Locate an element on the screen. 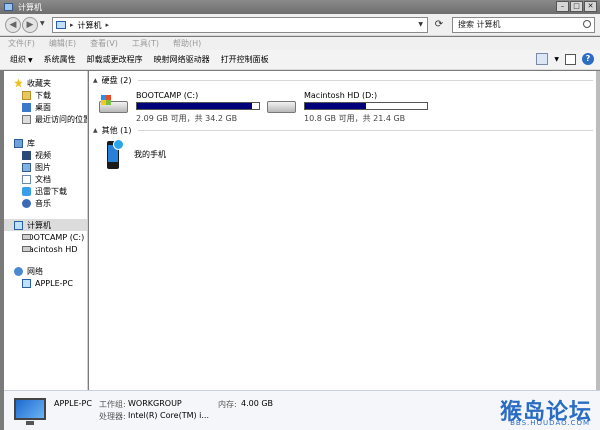 This screenshot has width=600, height=430. help-icon: ? is located at coordinates (588, 59).